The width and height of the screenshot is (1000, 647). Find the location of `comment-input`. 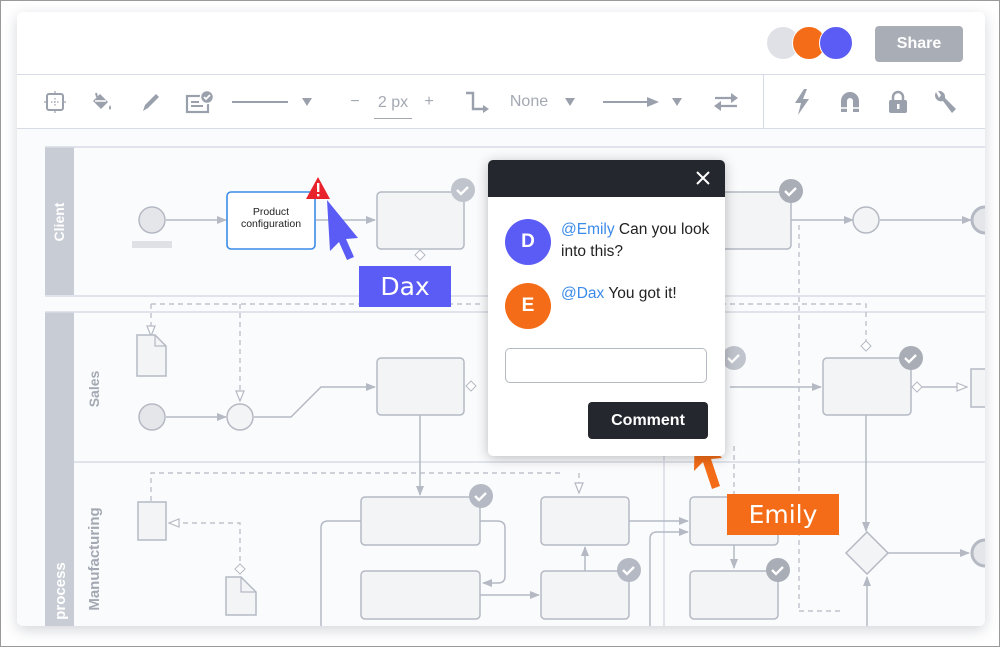

comment-input is located at coordinates (606, 365).